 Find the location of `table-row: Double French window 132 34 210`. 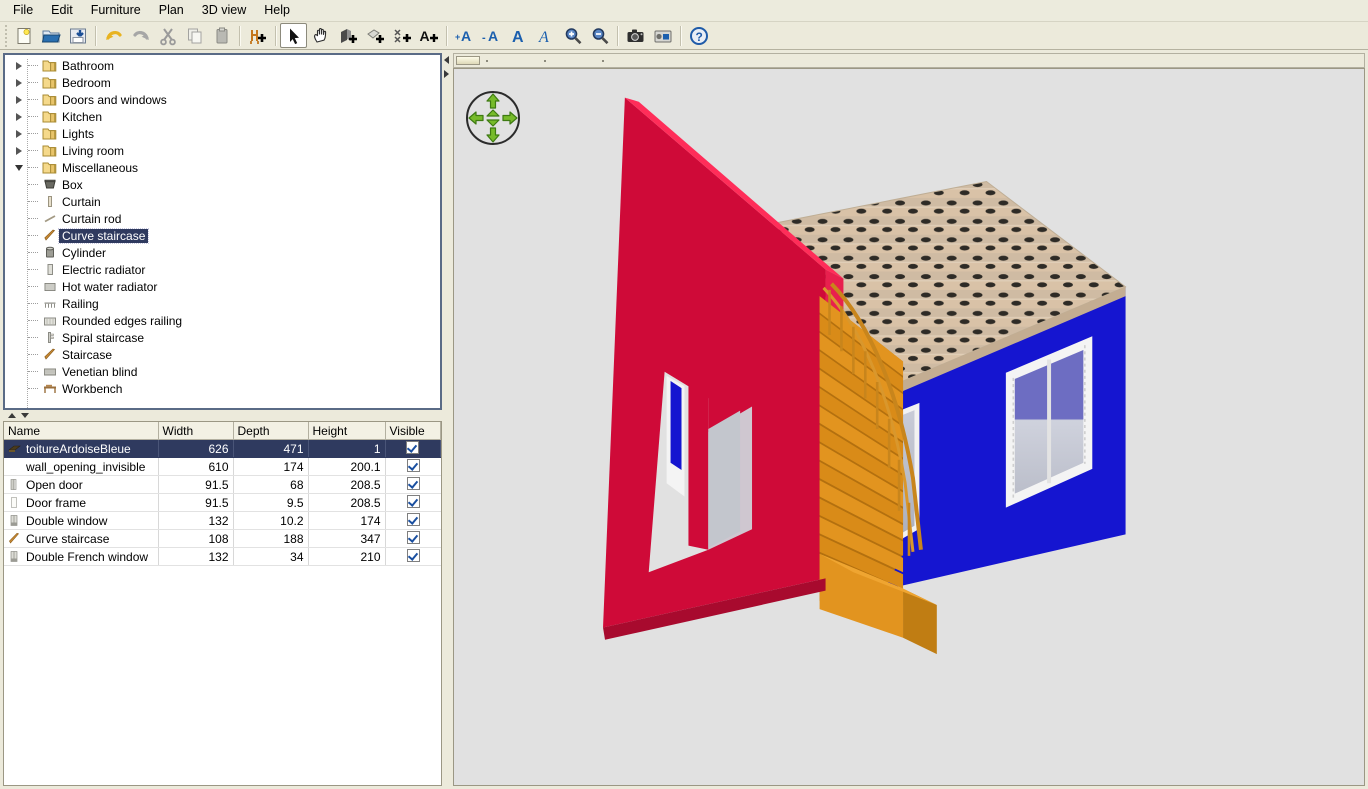

table-row: Double French window 132 34 210 is located at coordinates (222, 556).